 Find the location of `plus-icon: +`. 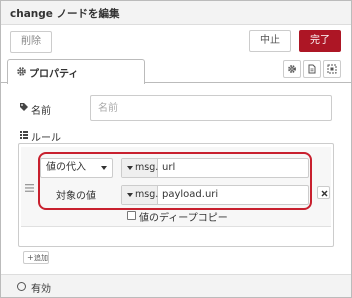

plus-icon: + is located at coordinates (30, 257).